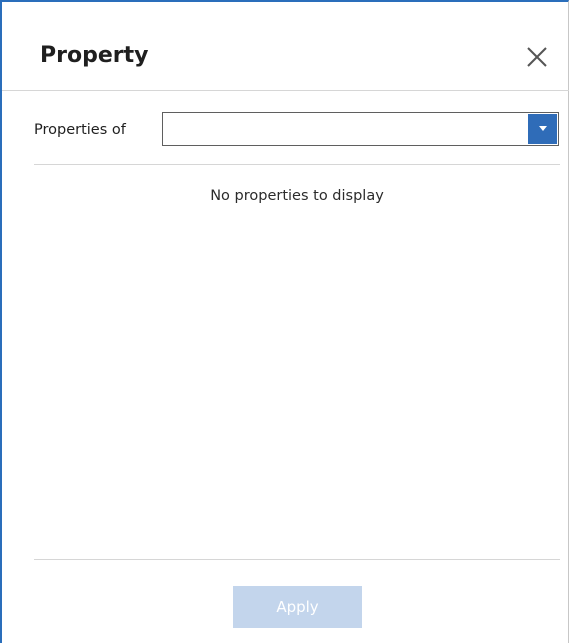 The height and width of the screenshot is (643, 569). I want to click on dropdown-button, so click(542, 129).